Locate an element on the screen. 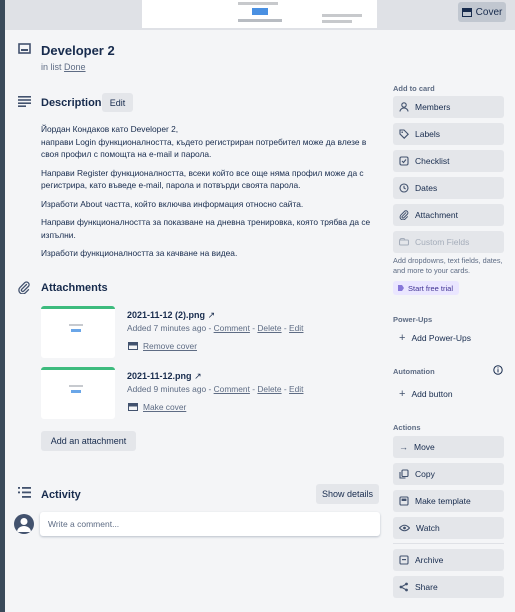 The height and width of the screenshot is (612, 515). info-icon is located at coordinates (498, 370).